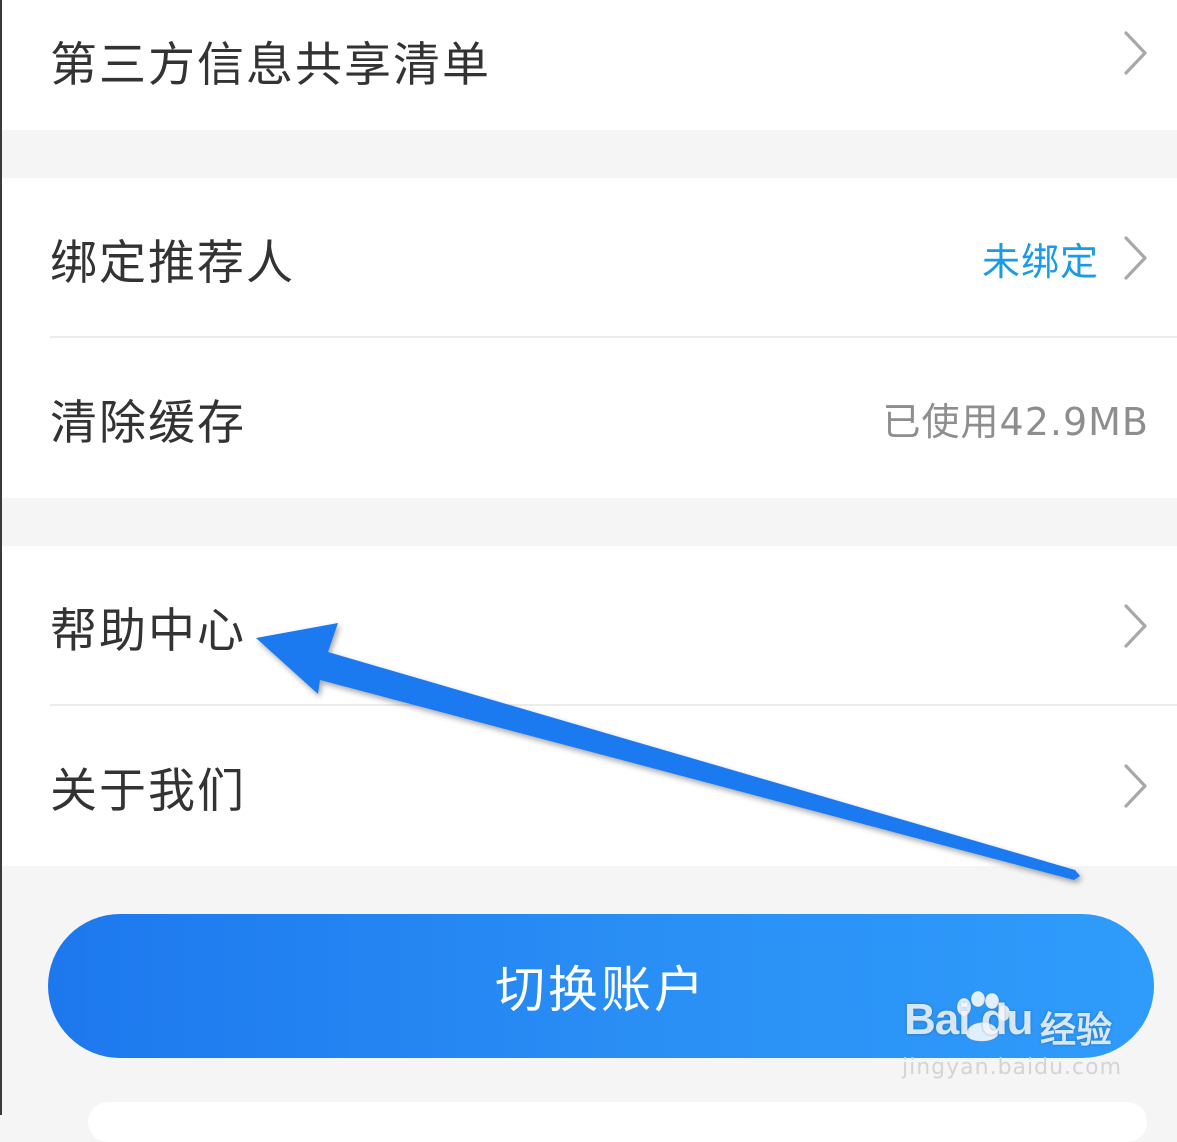  What do you see at coordinates (589, 258) in the screenshot?
I see `settings-item-bind-referrer: 绑定推荐人 未绑定` at bounding box center [589, 258].